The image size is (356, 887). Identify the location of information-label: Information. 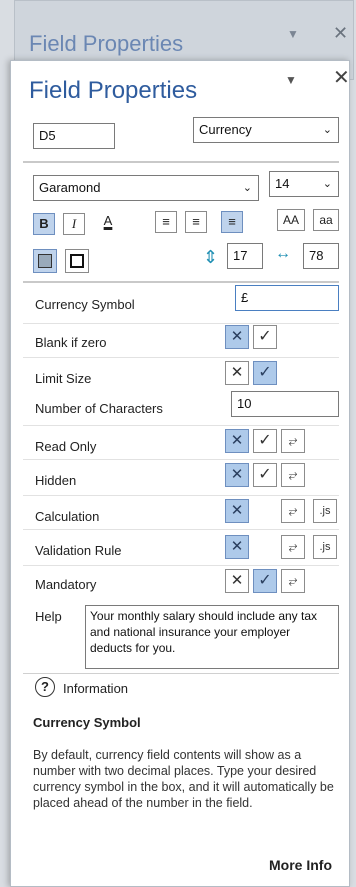
(96, 688).